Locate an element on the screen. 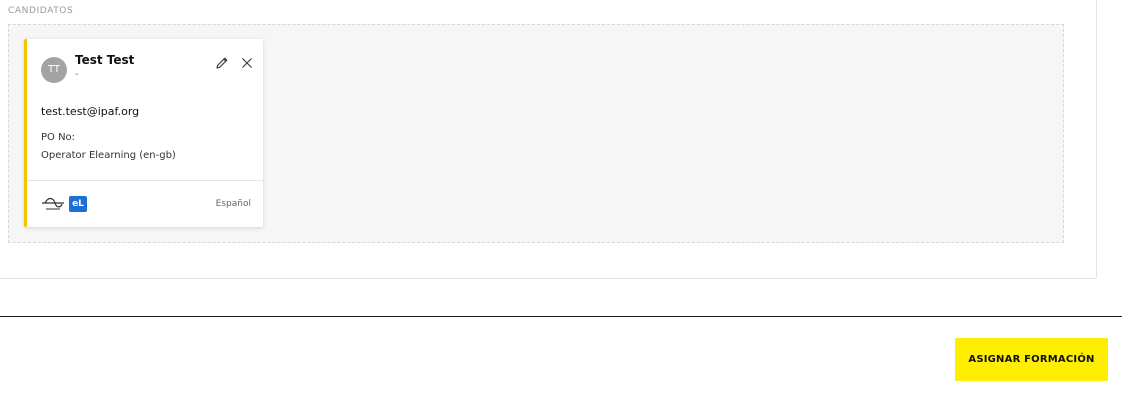 Image resolution: width=1122 pixels, height=397 pixels. strikethrough-path-icon is located at coordinates (53, 203).